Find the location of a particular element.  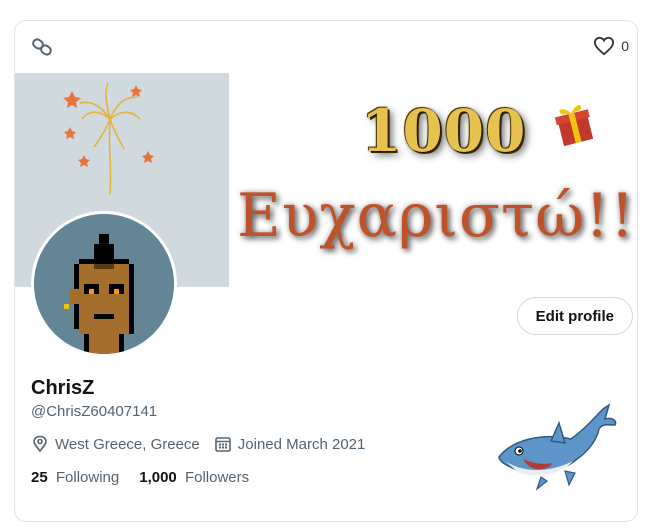

avatar-image is located at coordinates (104, 284).